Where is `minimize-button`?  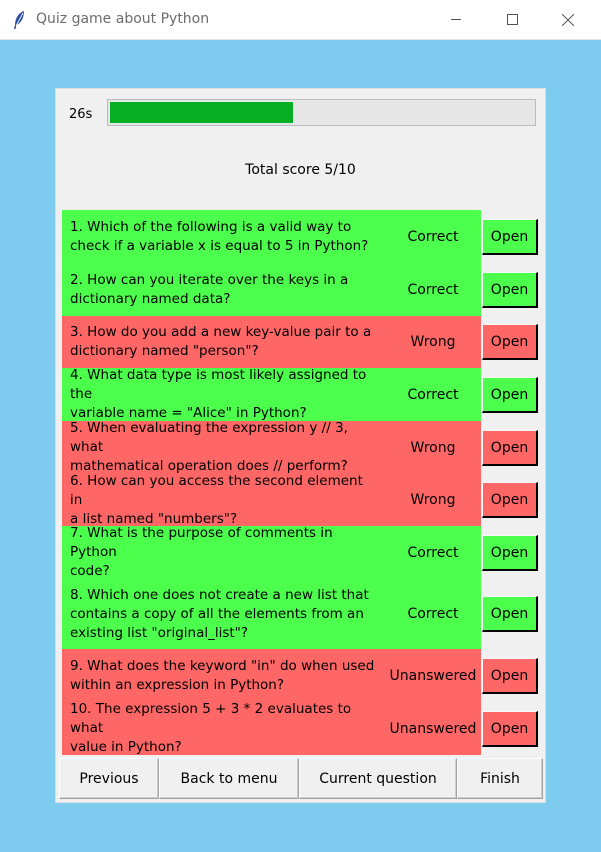 minimize-button is located at coordinates (456, 19).